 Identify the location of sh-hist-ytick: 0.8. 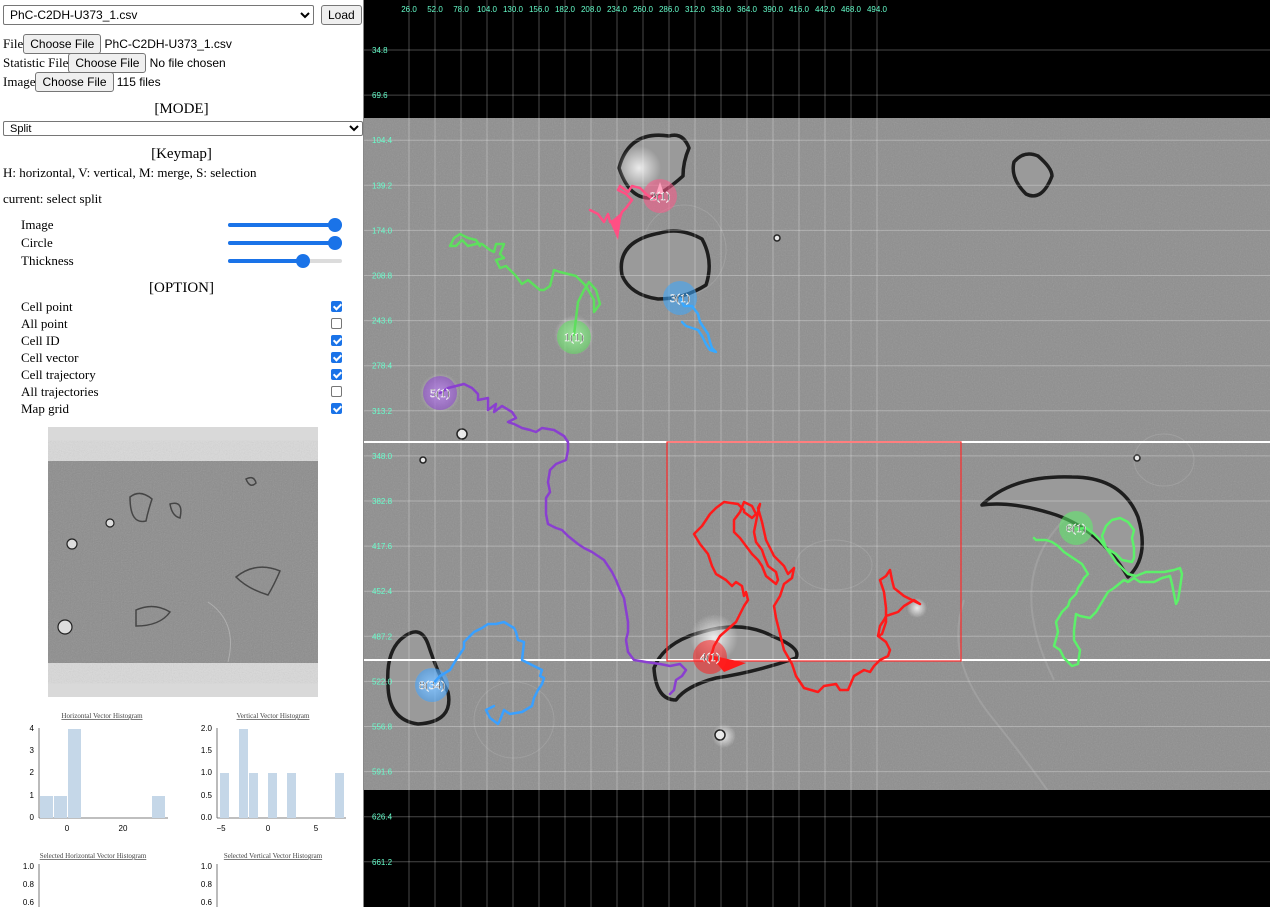
(29, 884).